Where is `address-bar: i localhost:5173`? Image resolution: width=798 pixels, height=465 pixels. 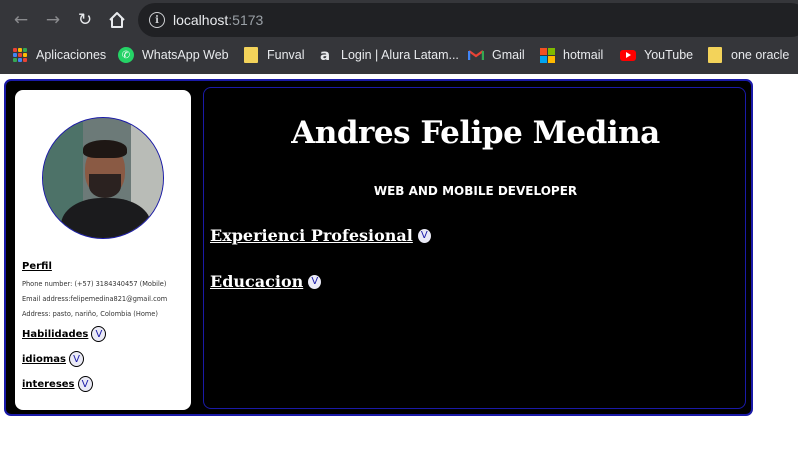 address-bar: i localhost:5173 is located at coordinates (468, 20).